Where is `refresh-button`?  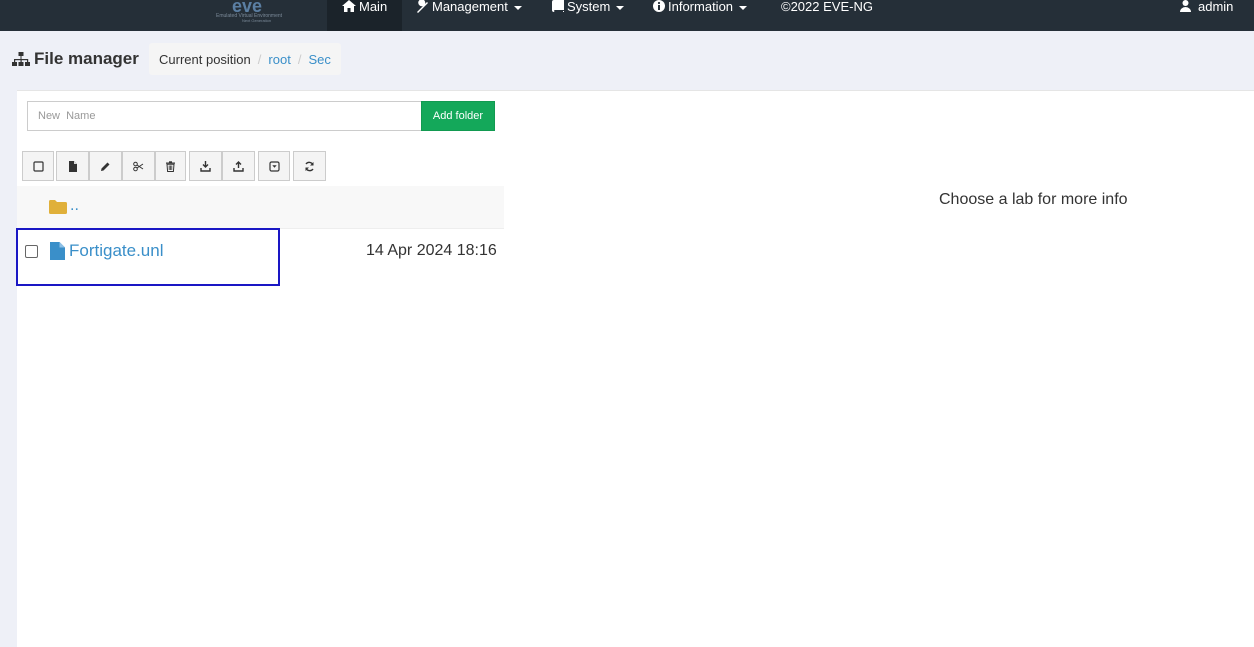
refresh-button is located at coordinates (309, 166).